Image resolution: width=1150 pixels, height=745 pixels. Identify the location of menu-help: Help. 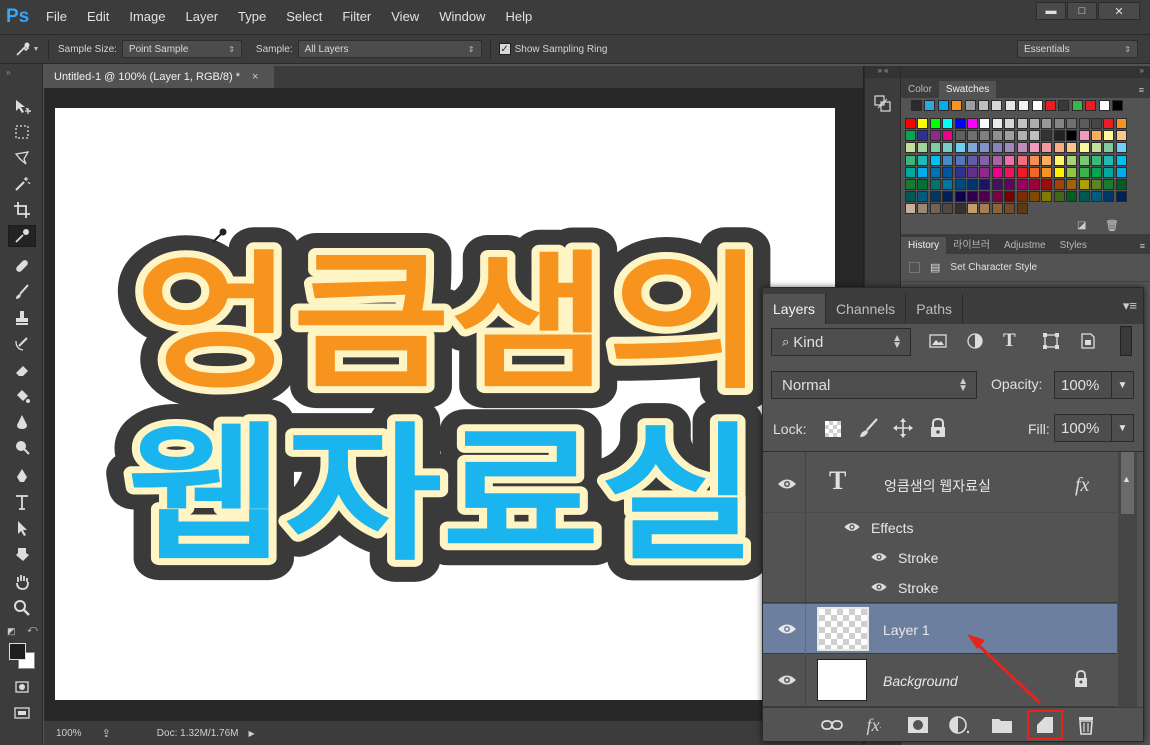
(518, 17).